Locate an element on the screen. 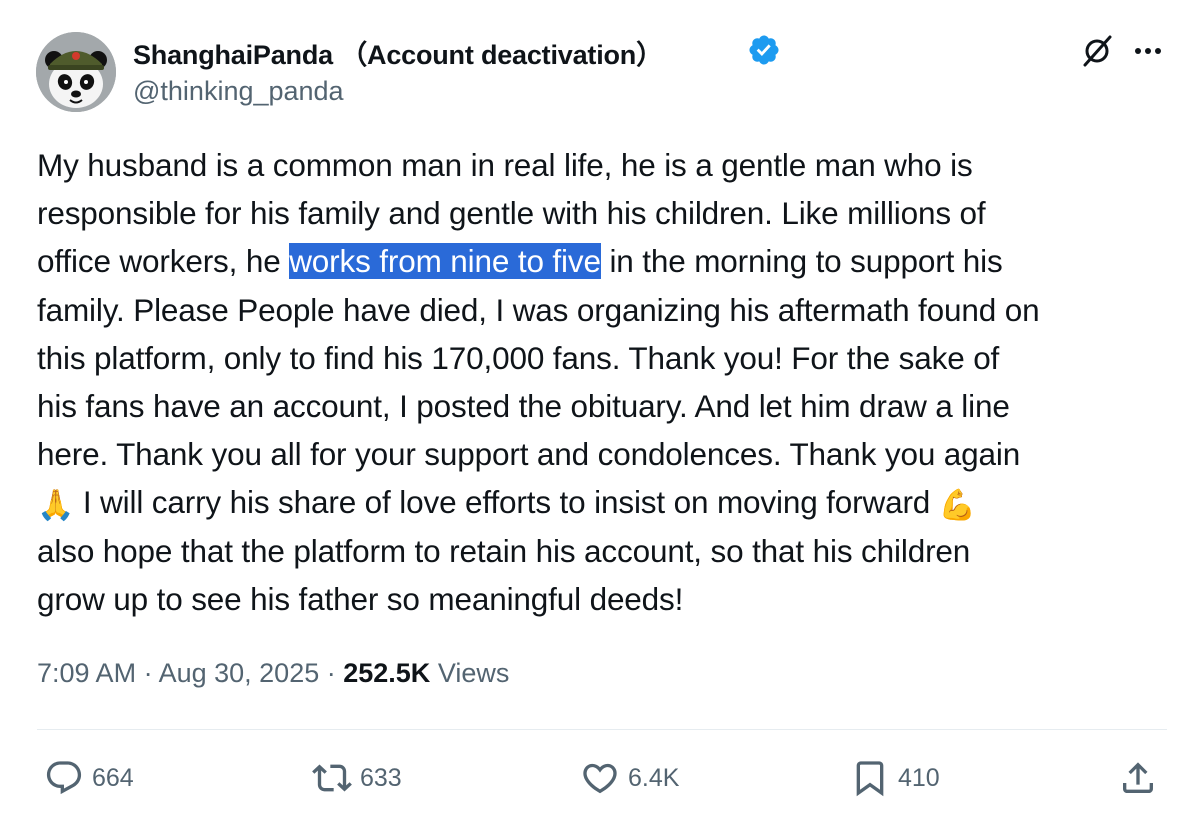 The height and width of the screenshot is (819, 1192). grok-icon is located at coordinates (1097, 51).